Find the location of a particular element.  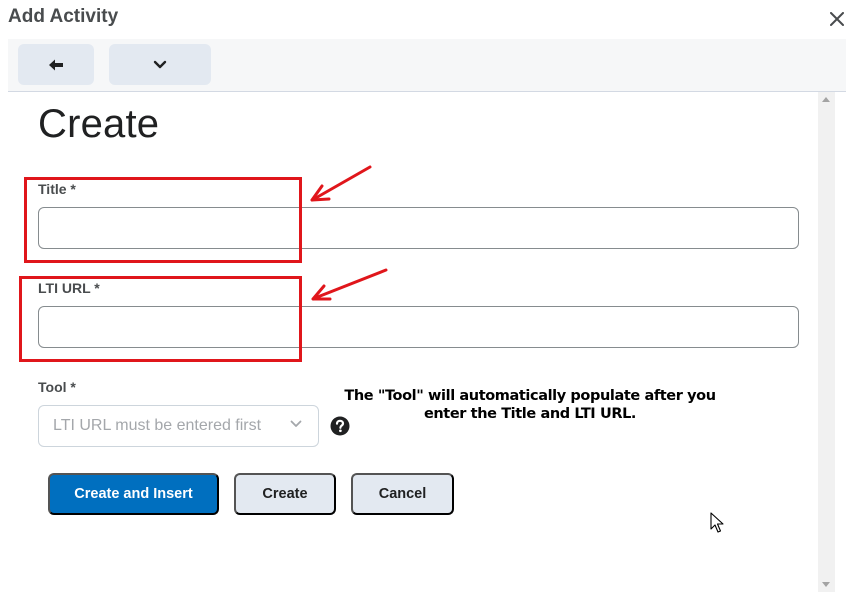

back-button is located at coordinates (56, 64).